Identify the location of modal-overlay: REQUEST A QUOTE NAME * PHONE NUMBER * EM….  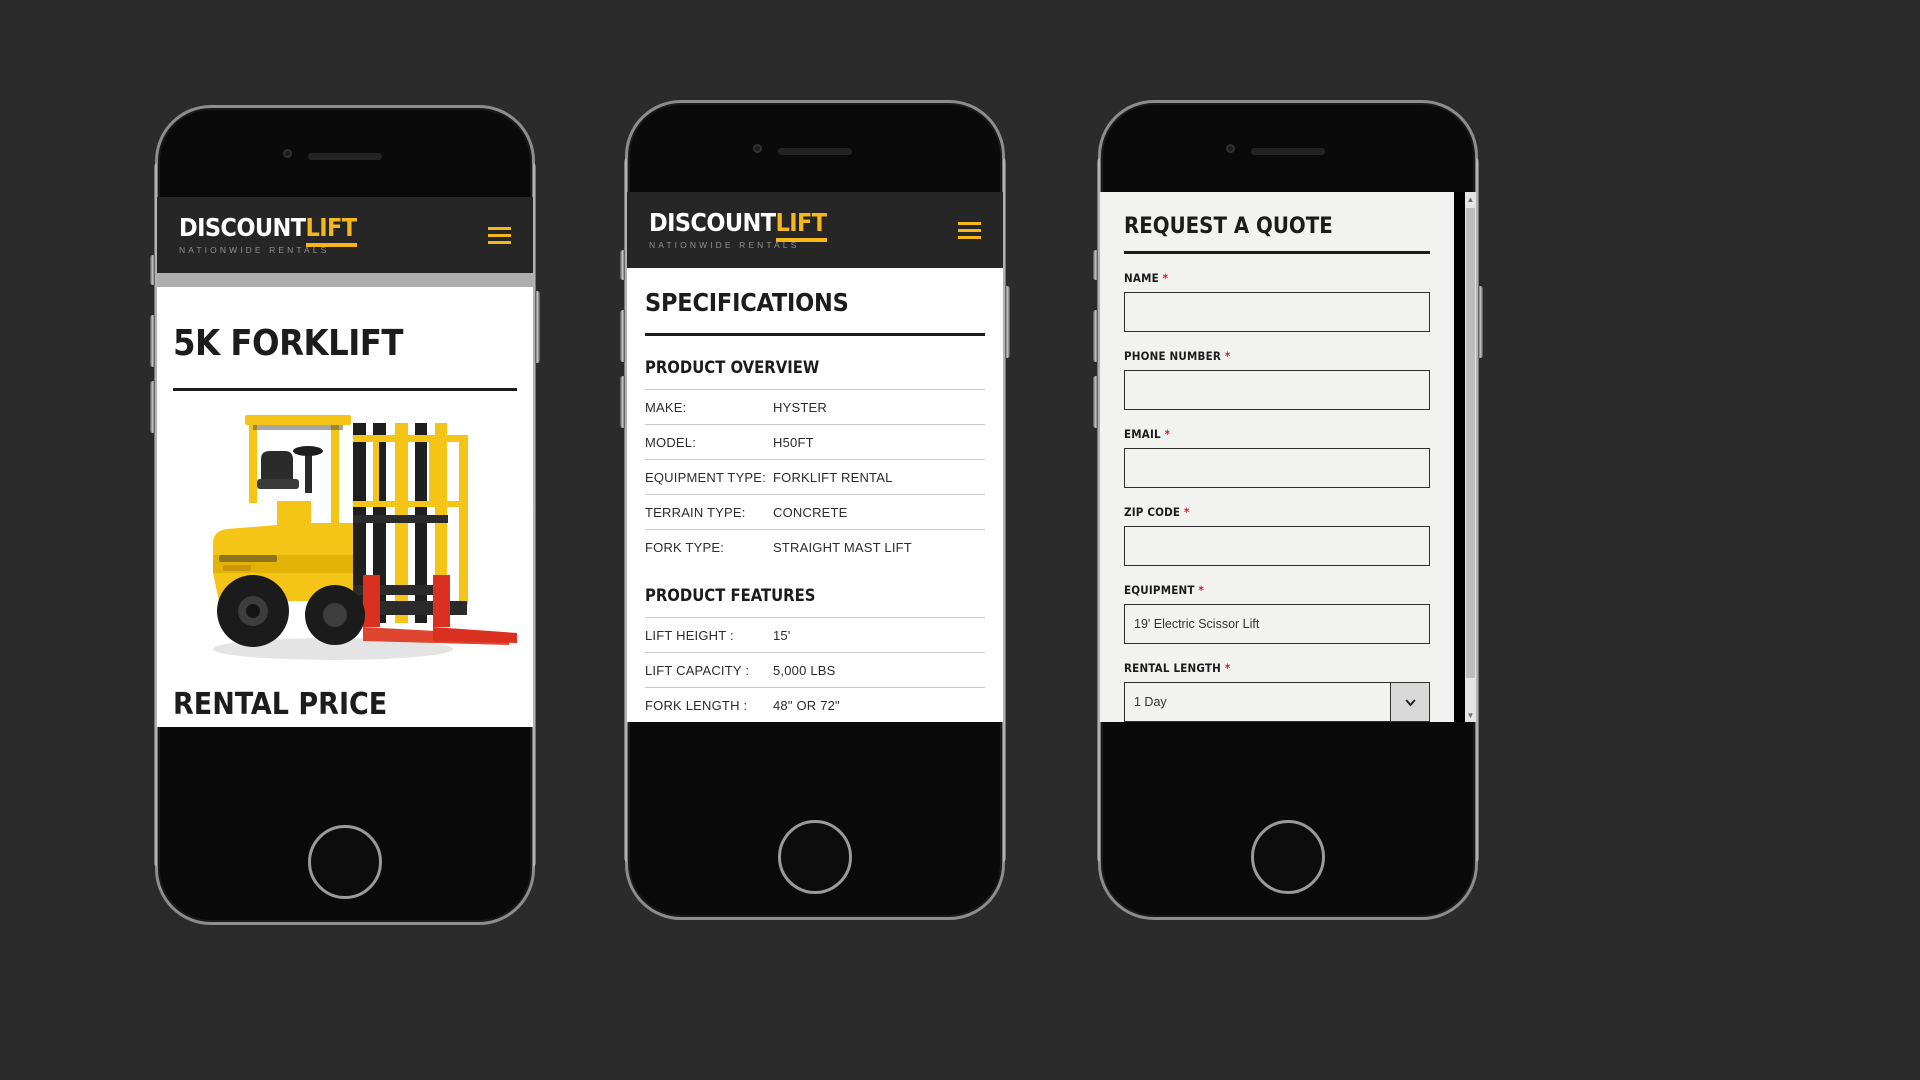
(1288, 457).